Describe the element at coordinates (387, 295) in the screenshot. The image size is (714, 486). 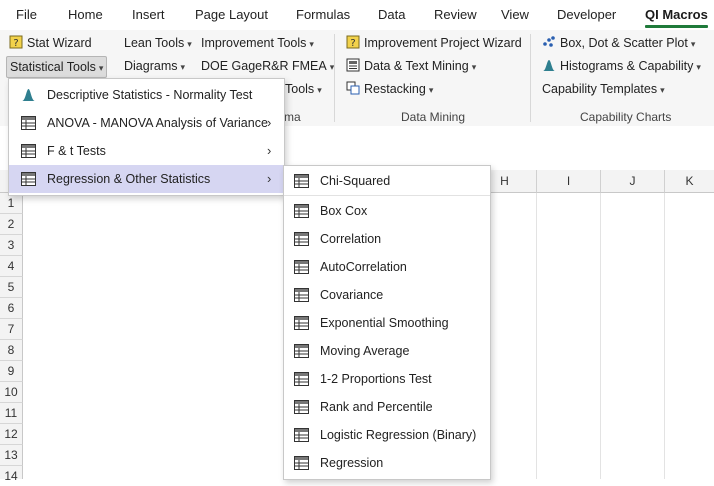
I see `submenu-item-covariance: Covariance` at that location.